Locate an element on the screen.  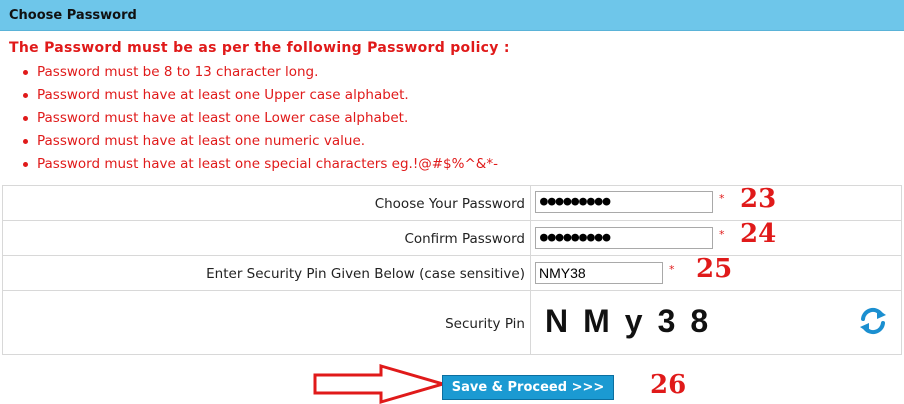
refresh-icon is located at coordinates (873, 321).